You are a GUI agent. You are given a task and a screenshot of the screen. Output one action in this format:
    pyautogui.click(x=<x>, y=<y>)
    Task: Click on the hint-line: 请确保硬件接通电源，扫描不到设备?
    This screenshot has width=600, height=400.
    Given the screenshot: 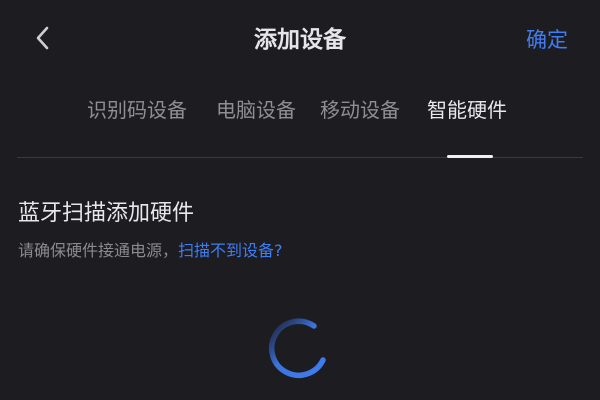 What is the action you would take?
    pyautogui.click(x=150, y=251)
    